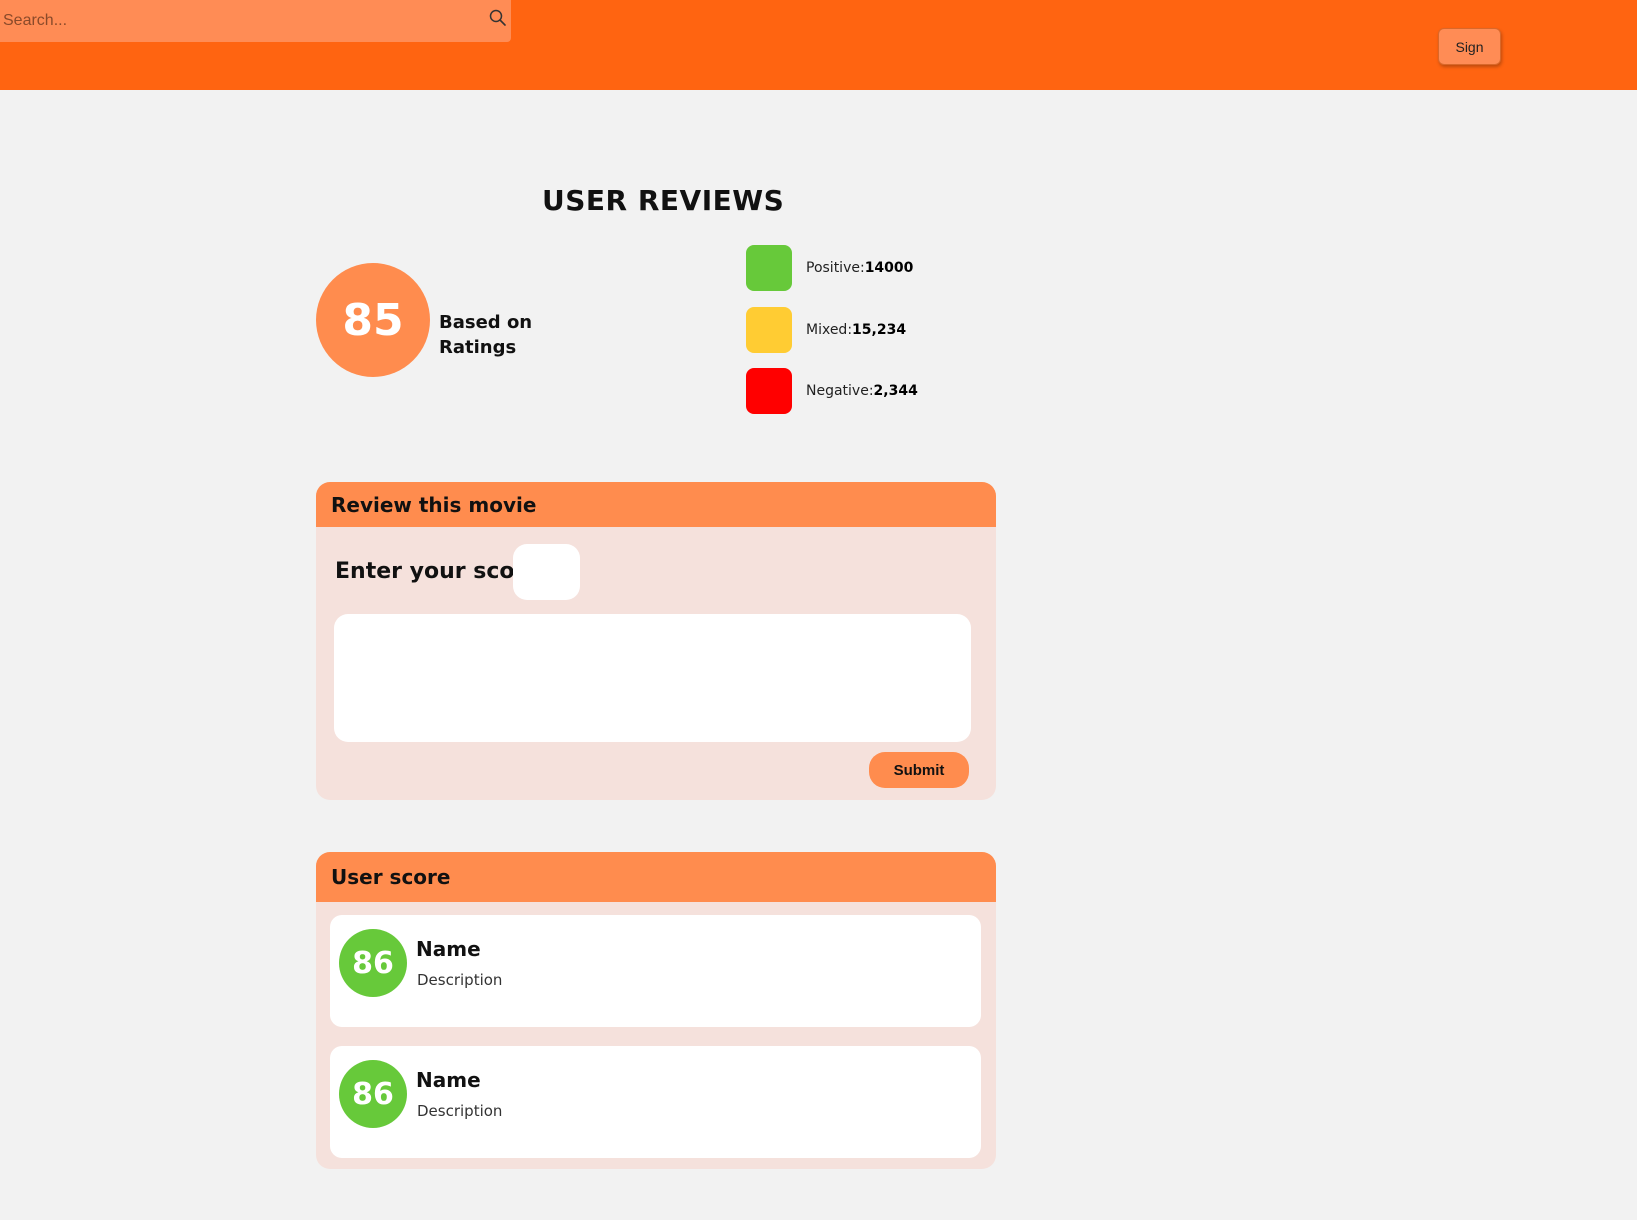 The height and width of the screenshot is (1220, 1637). Describe the element at coordinates (769, 330) in the screenshot. I see `mixed-swatch` at that location.